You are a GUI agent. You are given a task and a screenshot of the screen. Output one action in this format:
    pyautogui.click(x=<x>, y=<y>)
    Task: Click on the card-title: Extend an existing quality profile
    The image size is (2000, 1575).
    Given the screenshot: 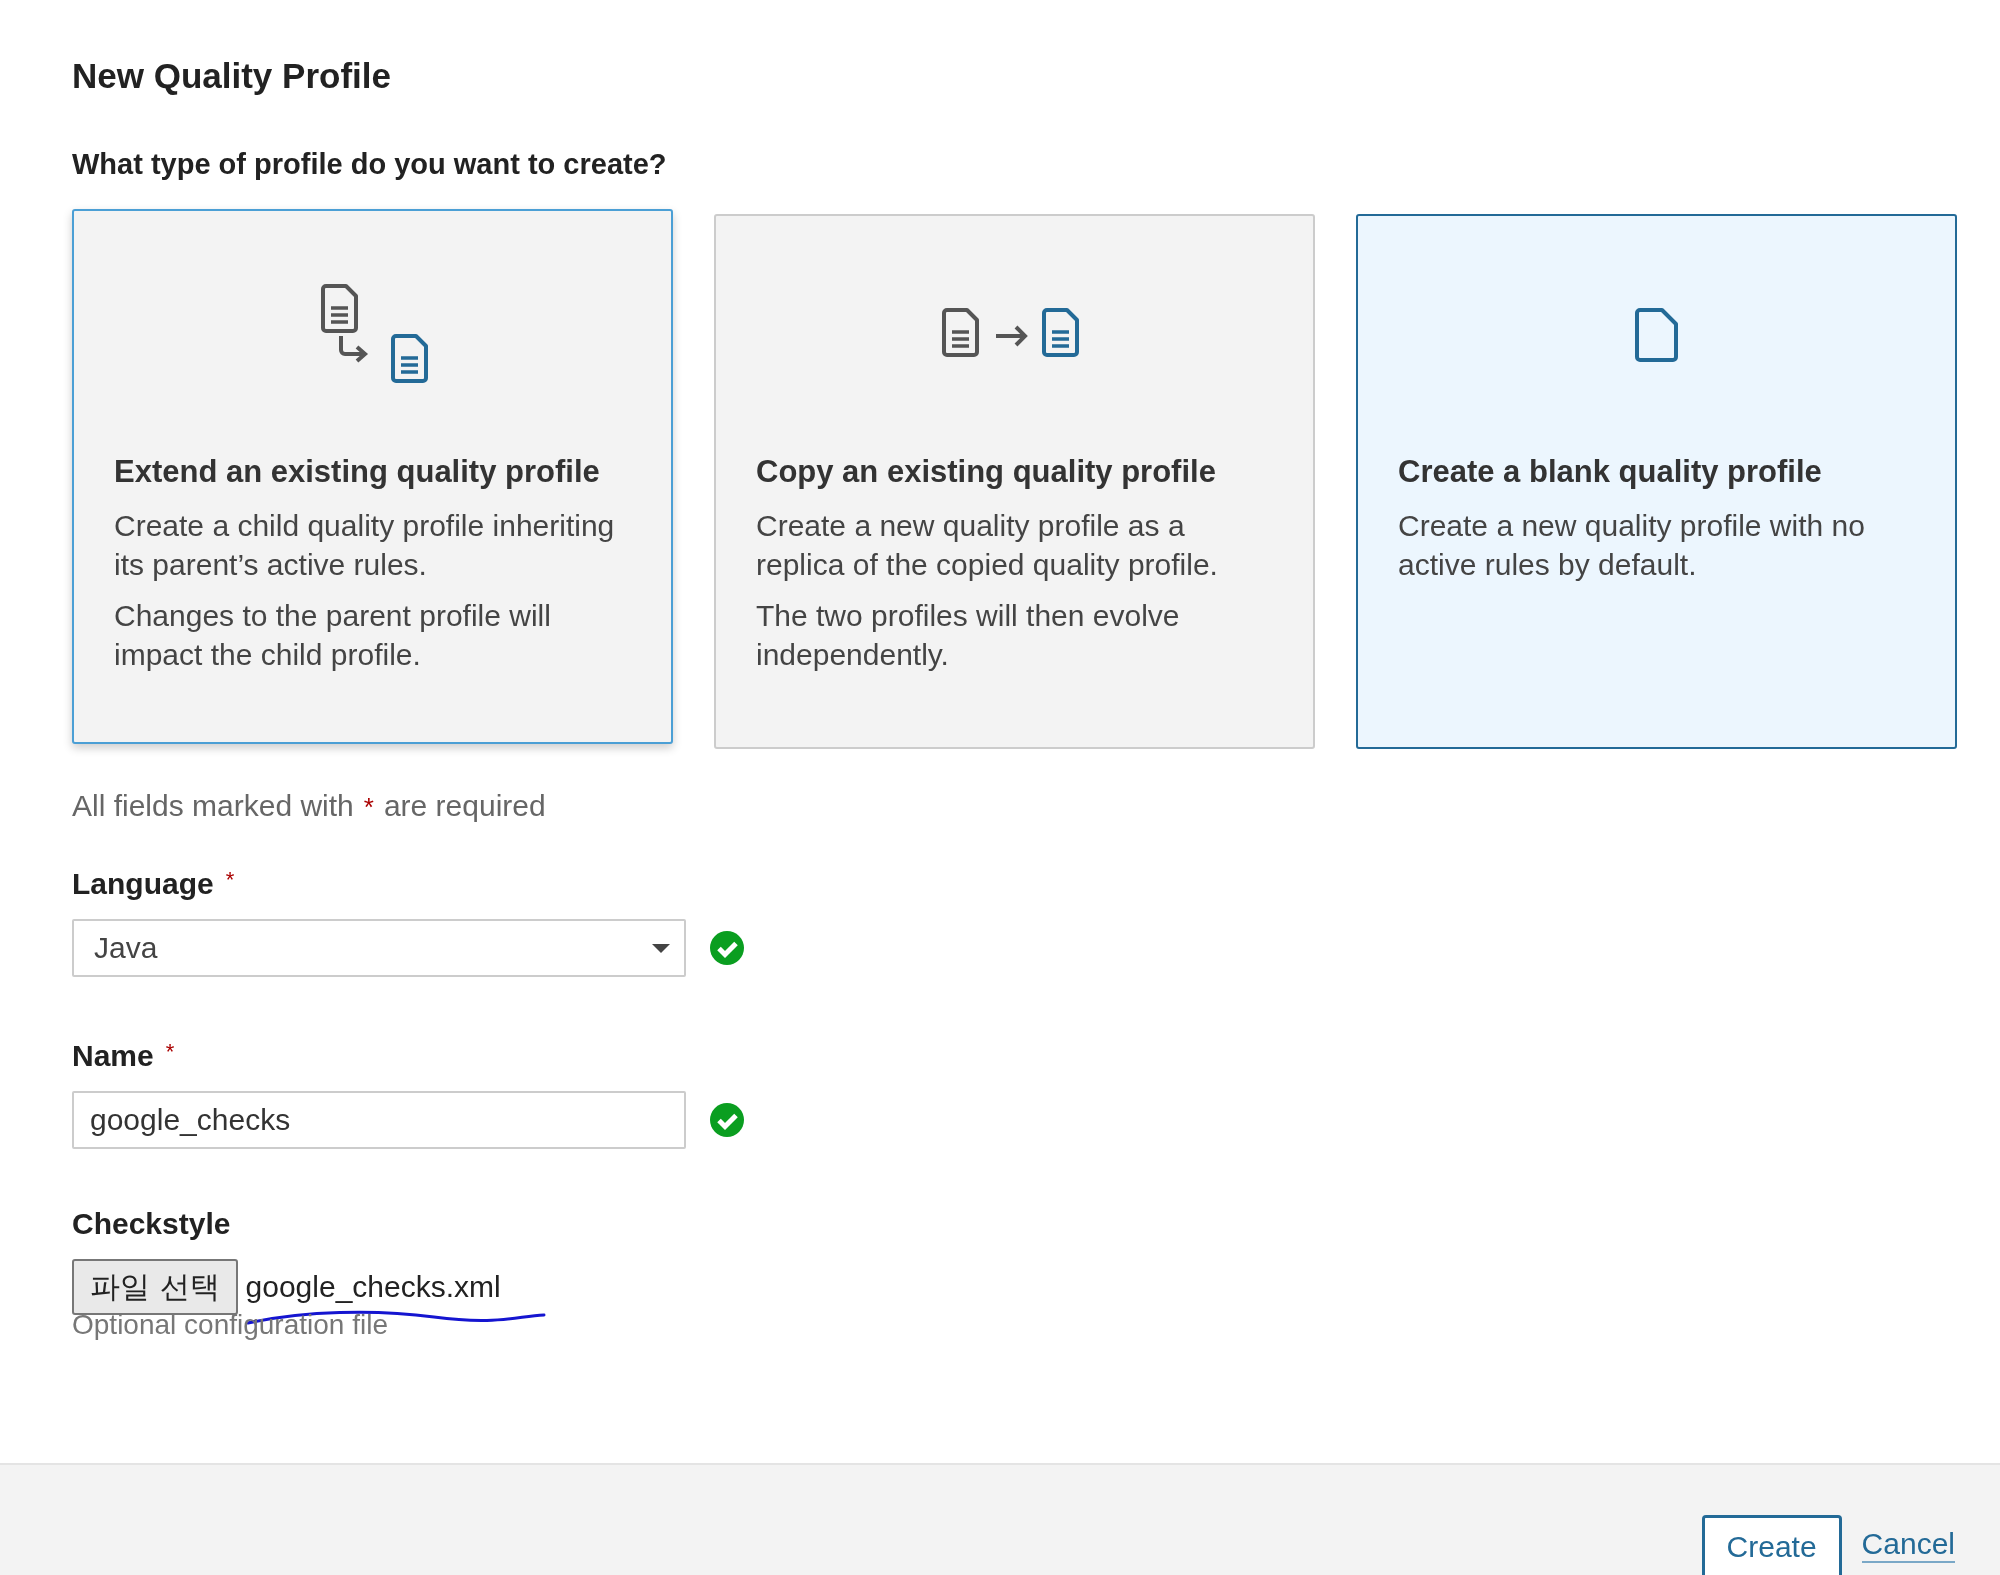 What is the action you would take?
    pyautogui.click(x=357, y=472)
    